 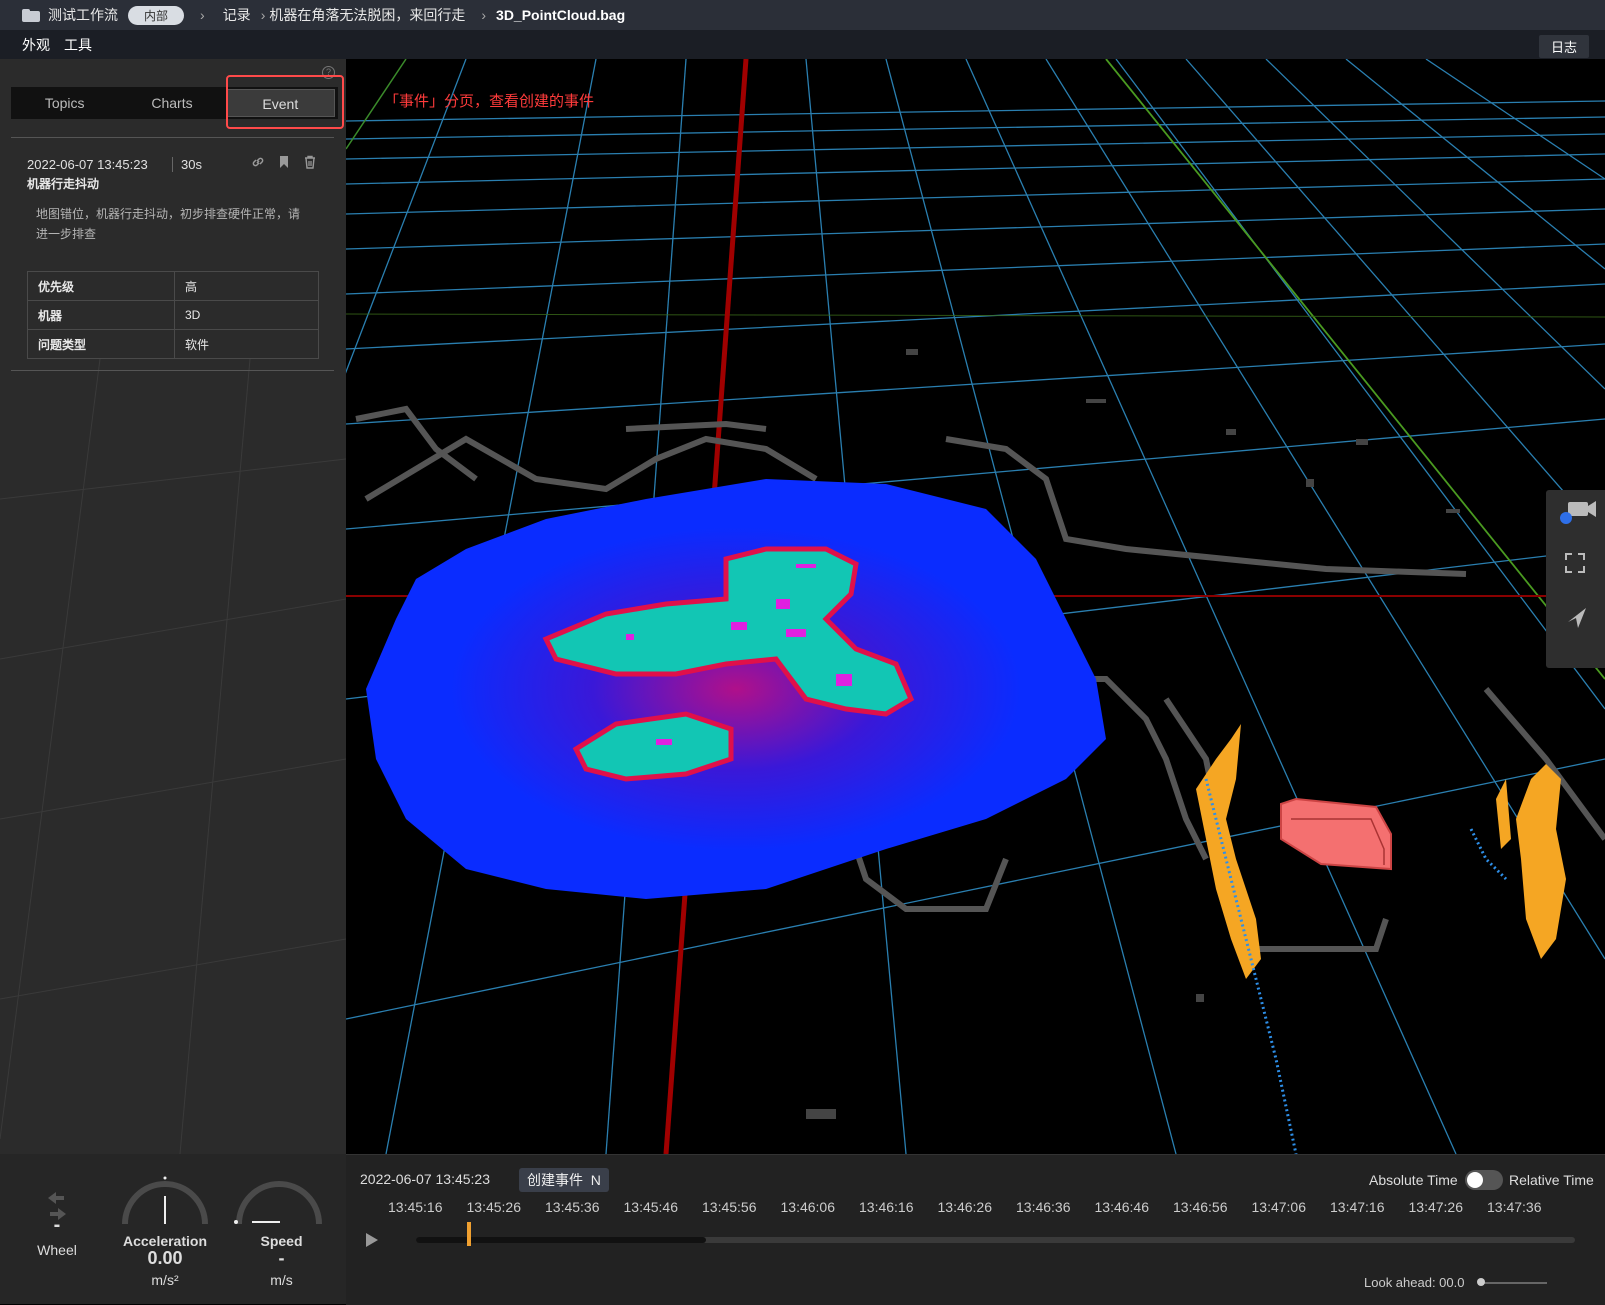 What do you see at coordinates (63, 184) in the screenshot?
I see `event-title: 机器行走抖动` at bounding box center [63, 184].